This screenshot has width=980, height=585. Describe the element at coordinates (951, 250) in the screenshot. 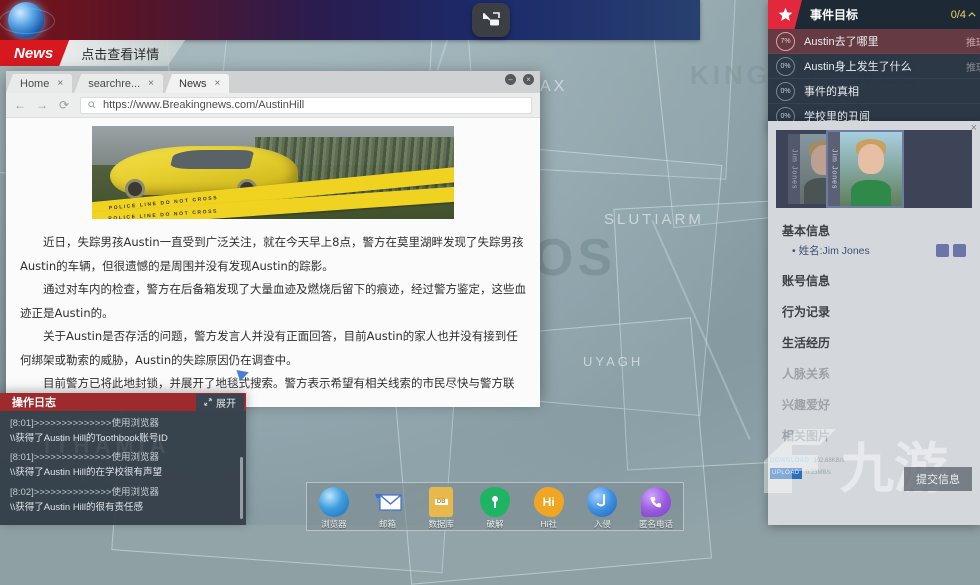

I see `dossier-row-actions` at that location.